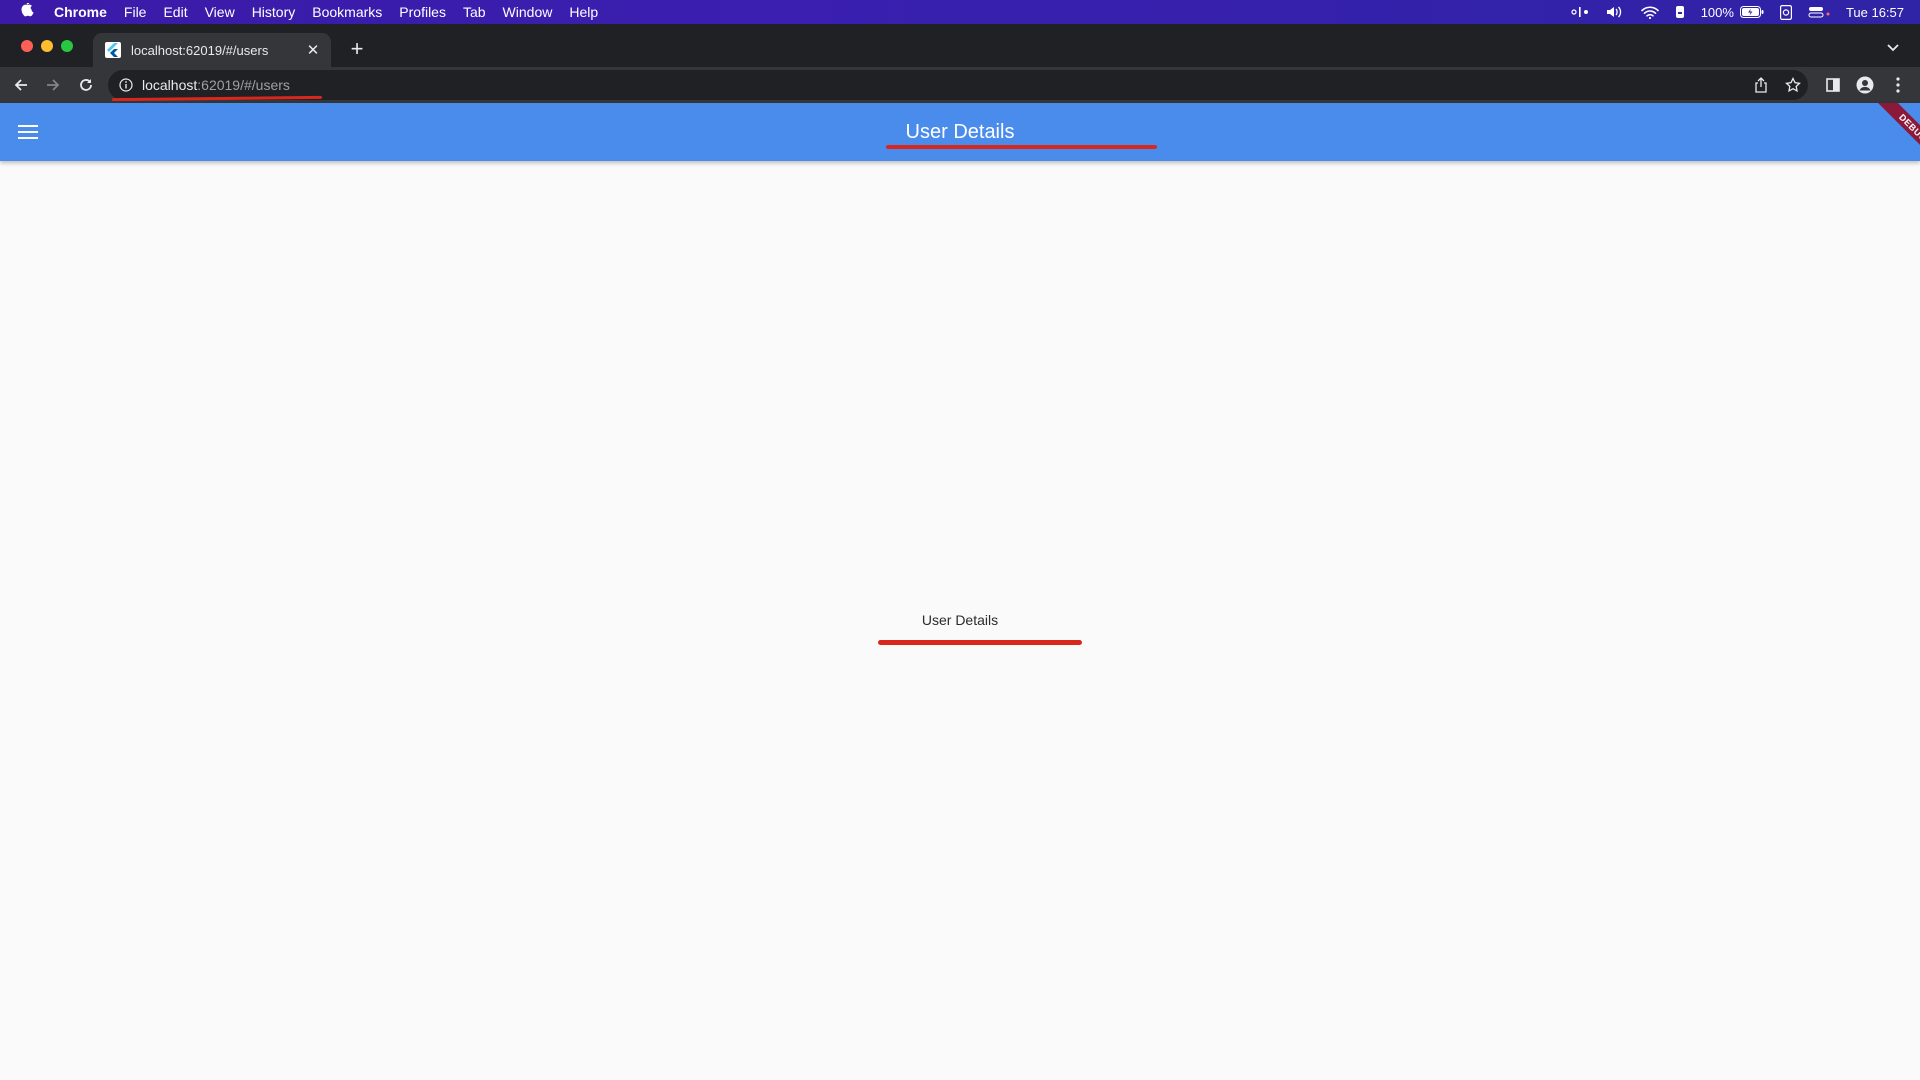  Describe the element at coordinates (583, 12) in the screenshot. I see `menu-help: Help` at that location.